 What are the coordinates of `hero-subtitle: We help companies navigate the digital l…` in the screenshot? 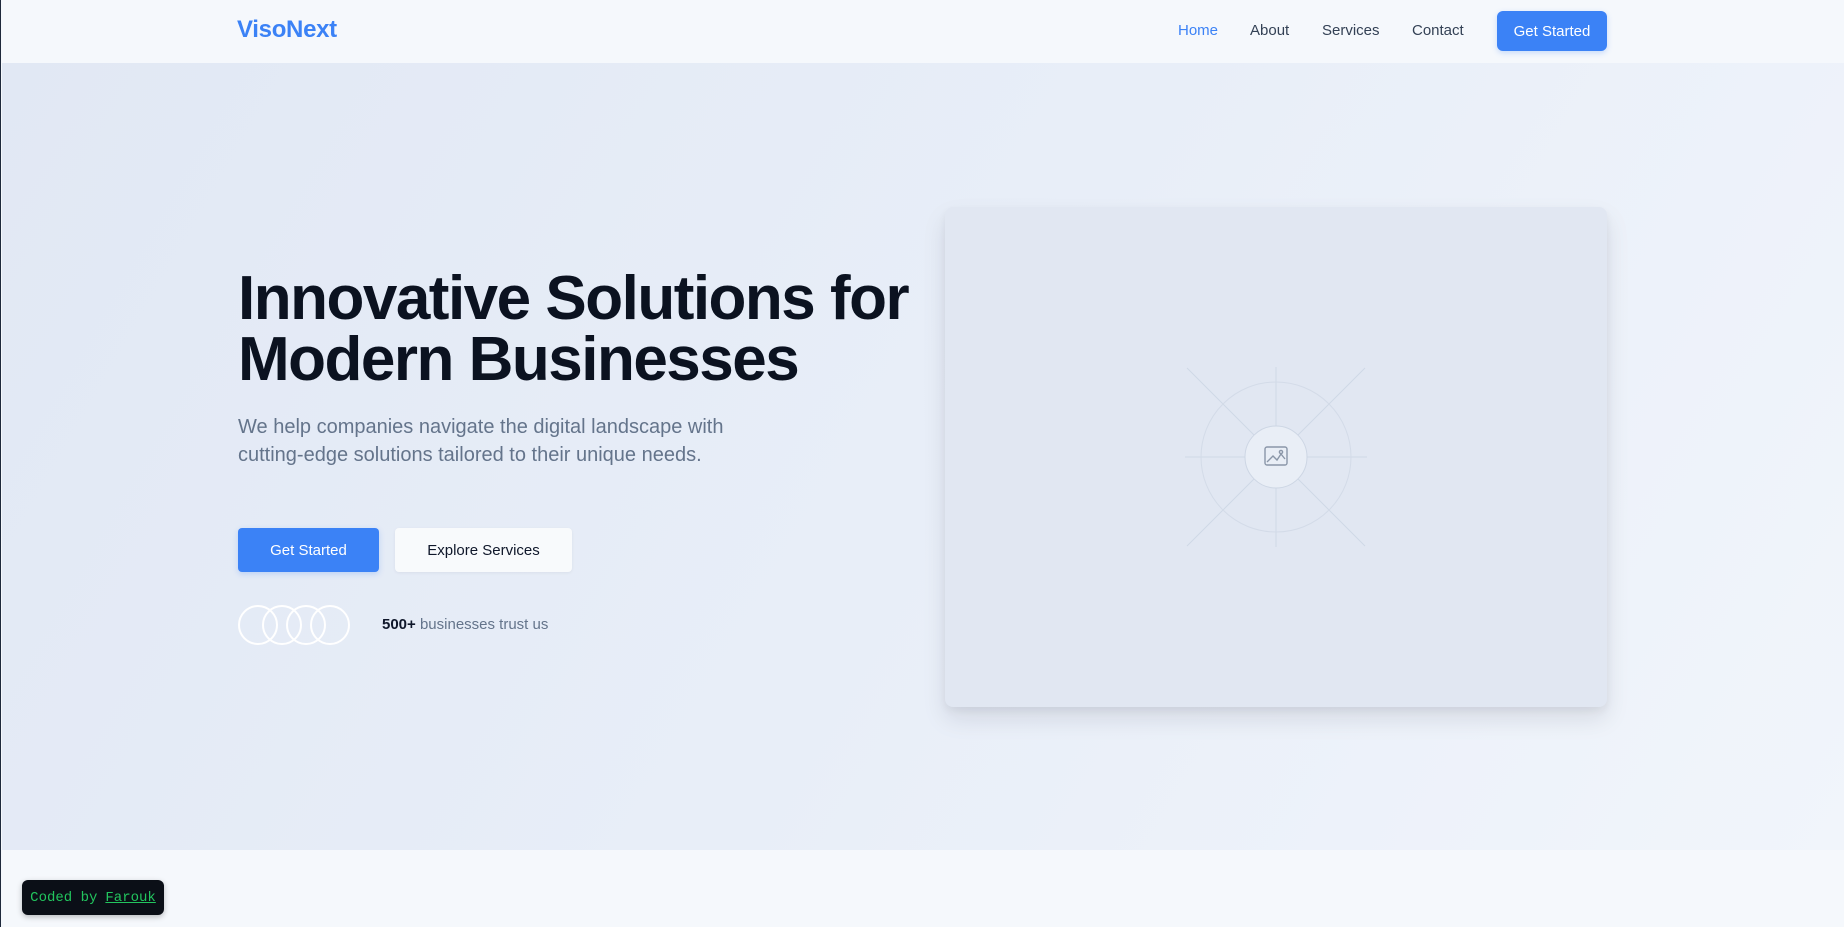 It's located at (481, 441).